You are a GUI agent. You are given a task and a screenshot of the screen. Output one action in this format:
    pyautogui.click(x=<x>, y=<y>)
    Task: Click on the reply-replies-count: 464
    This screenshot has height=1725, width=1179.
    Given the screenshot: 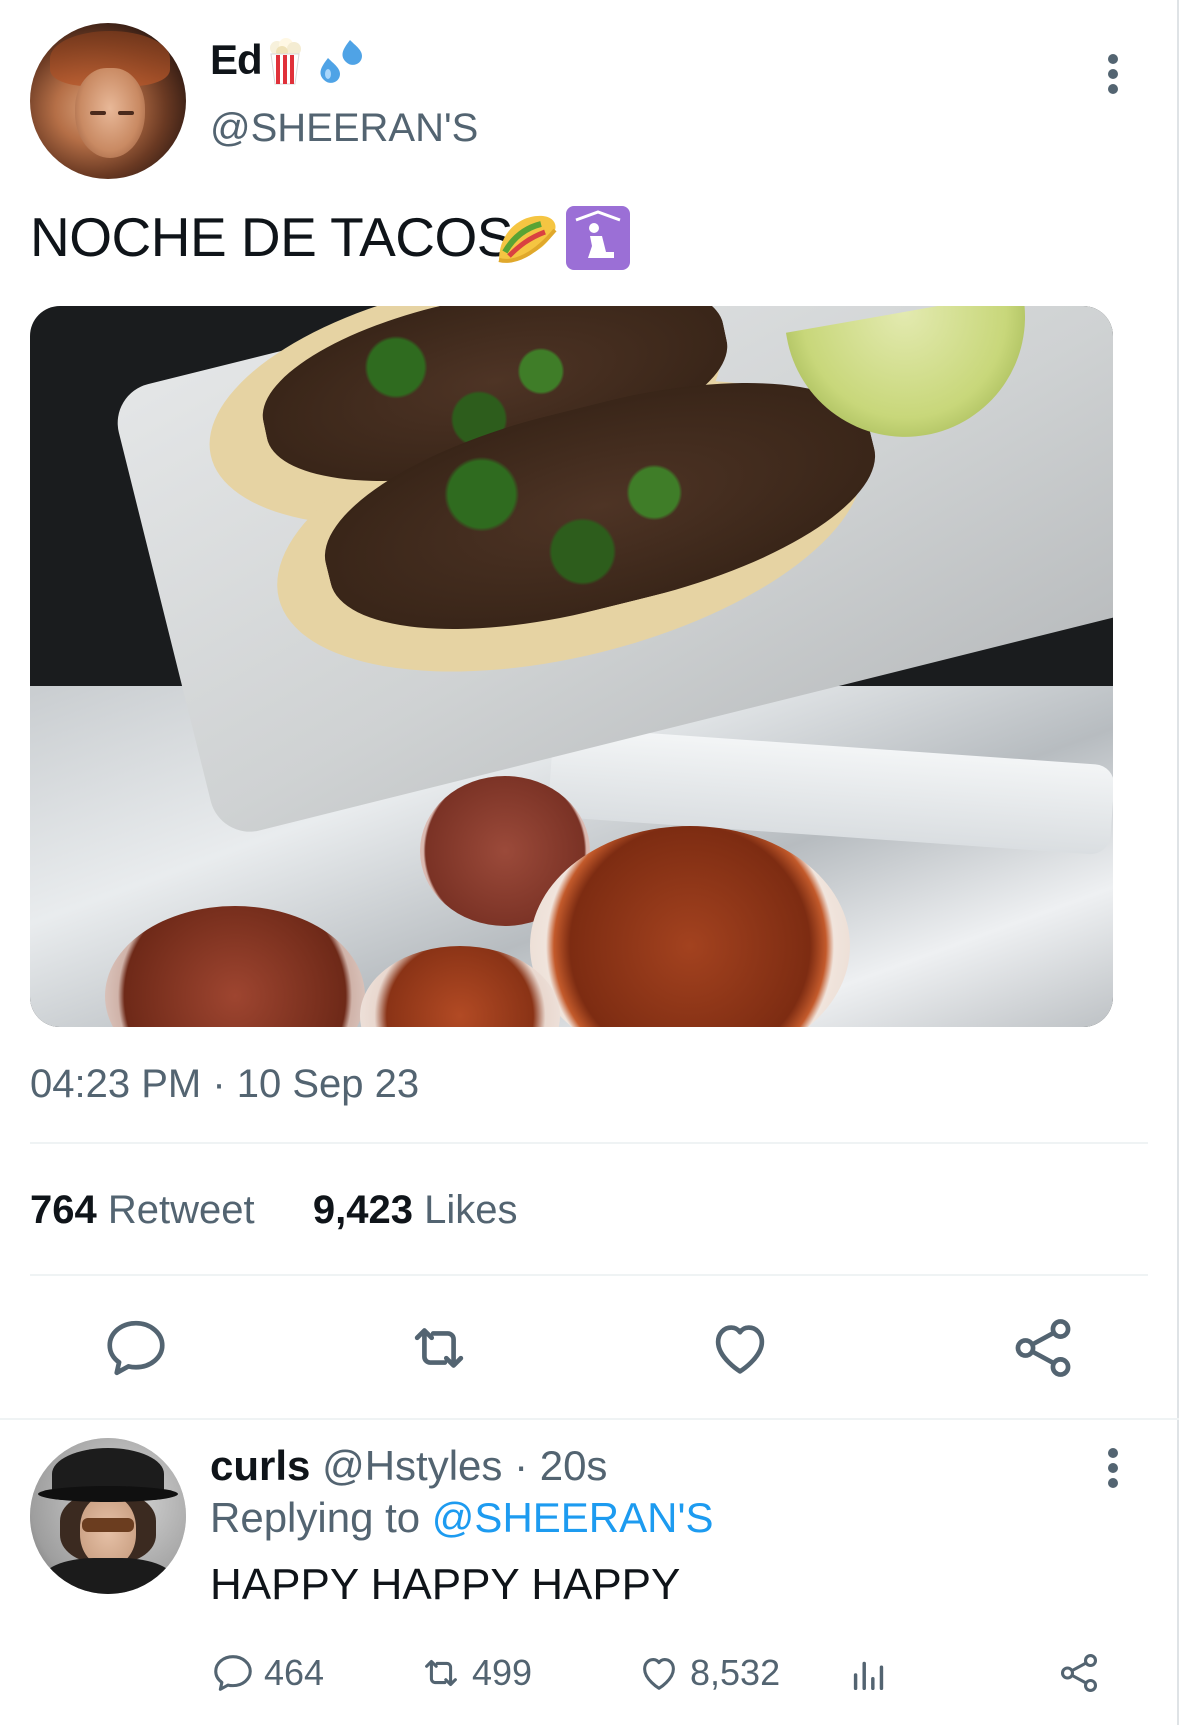 What is the action you would take?
    pyautogui.click(x=294, y=1672)
    